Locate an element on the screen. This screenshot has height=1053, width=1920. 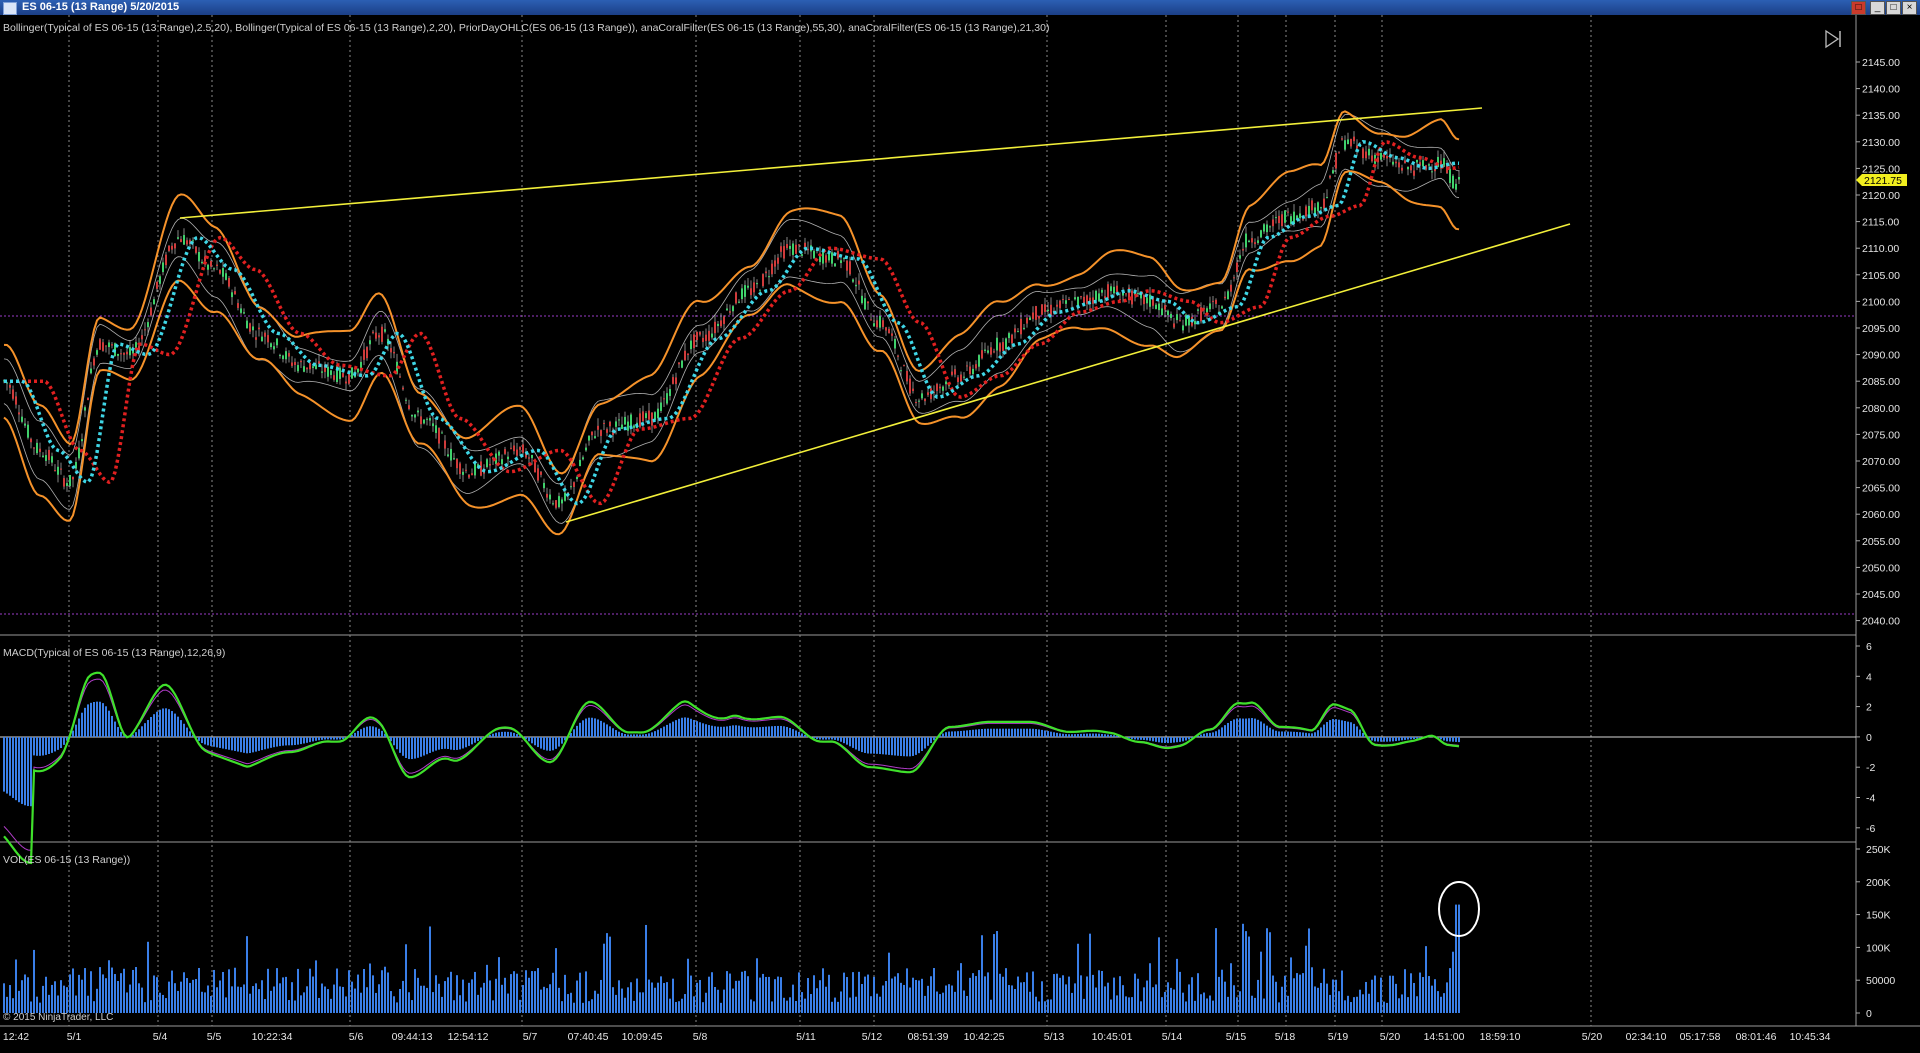
price-axis-label: 2090.00 is located at coordinates (1881, 356).